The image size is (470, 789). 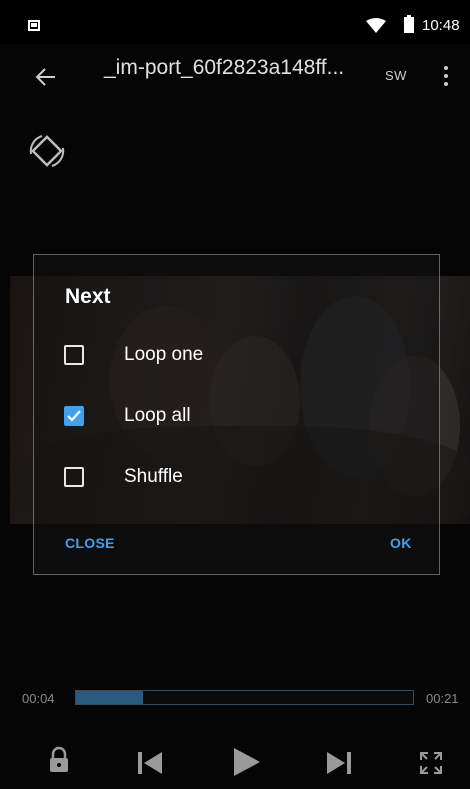 What do you see at coordinates (150, 763) in the screenshot?
I see `skip-previous-icon` at bounding box center [150, 763].